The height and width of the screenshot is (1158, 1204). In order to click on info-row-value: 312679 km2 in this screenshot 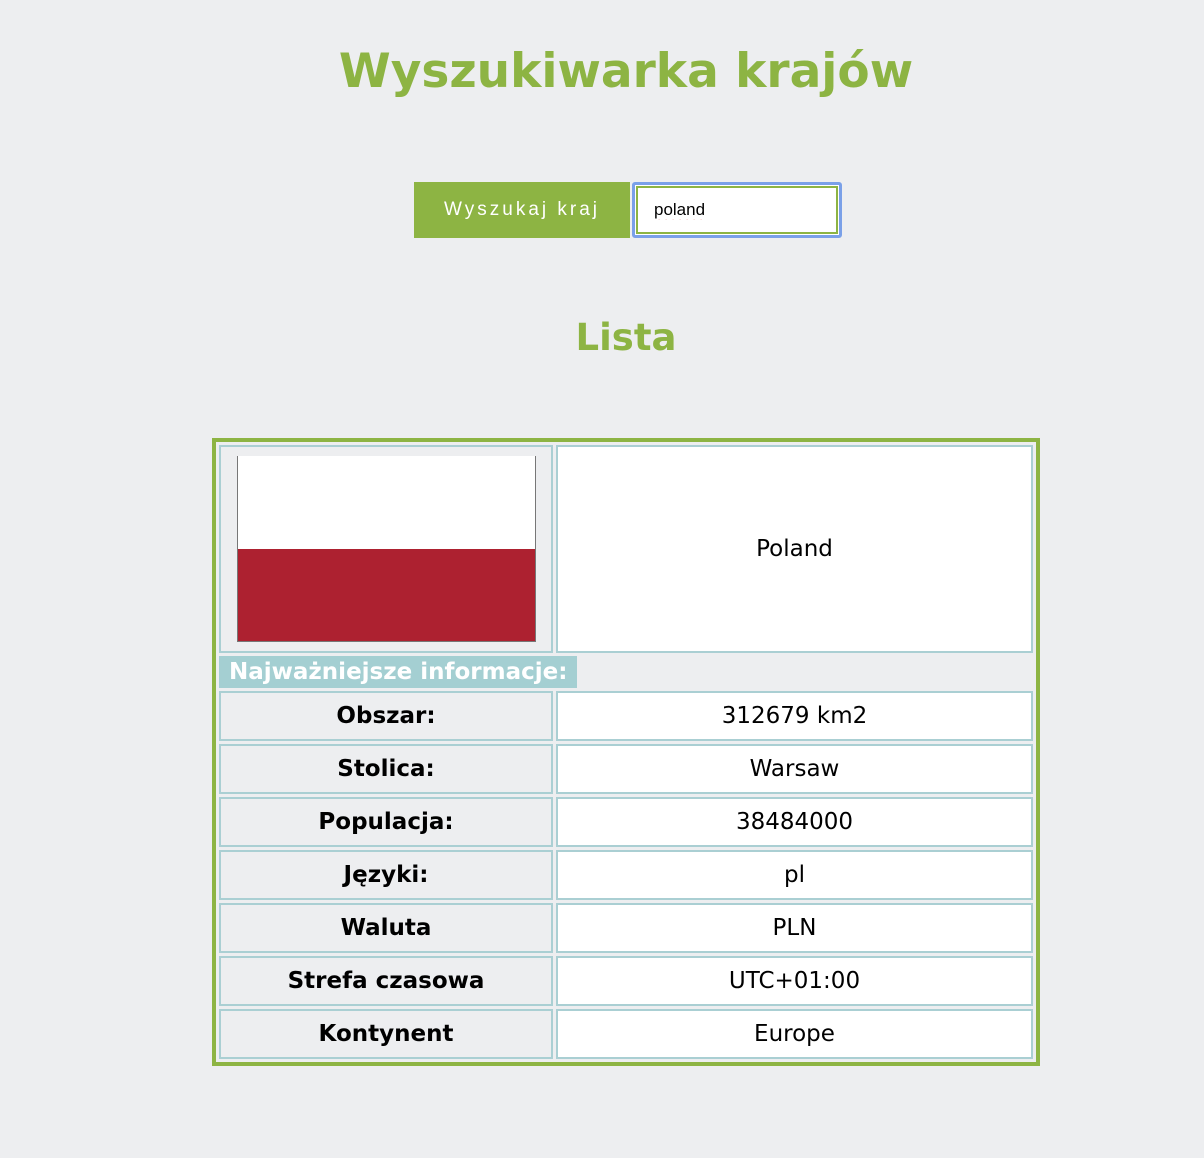, I will do `click(794, 716)`.